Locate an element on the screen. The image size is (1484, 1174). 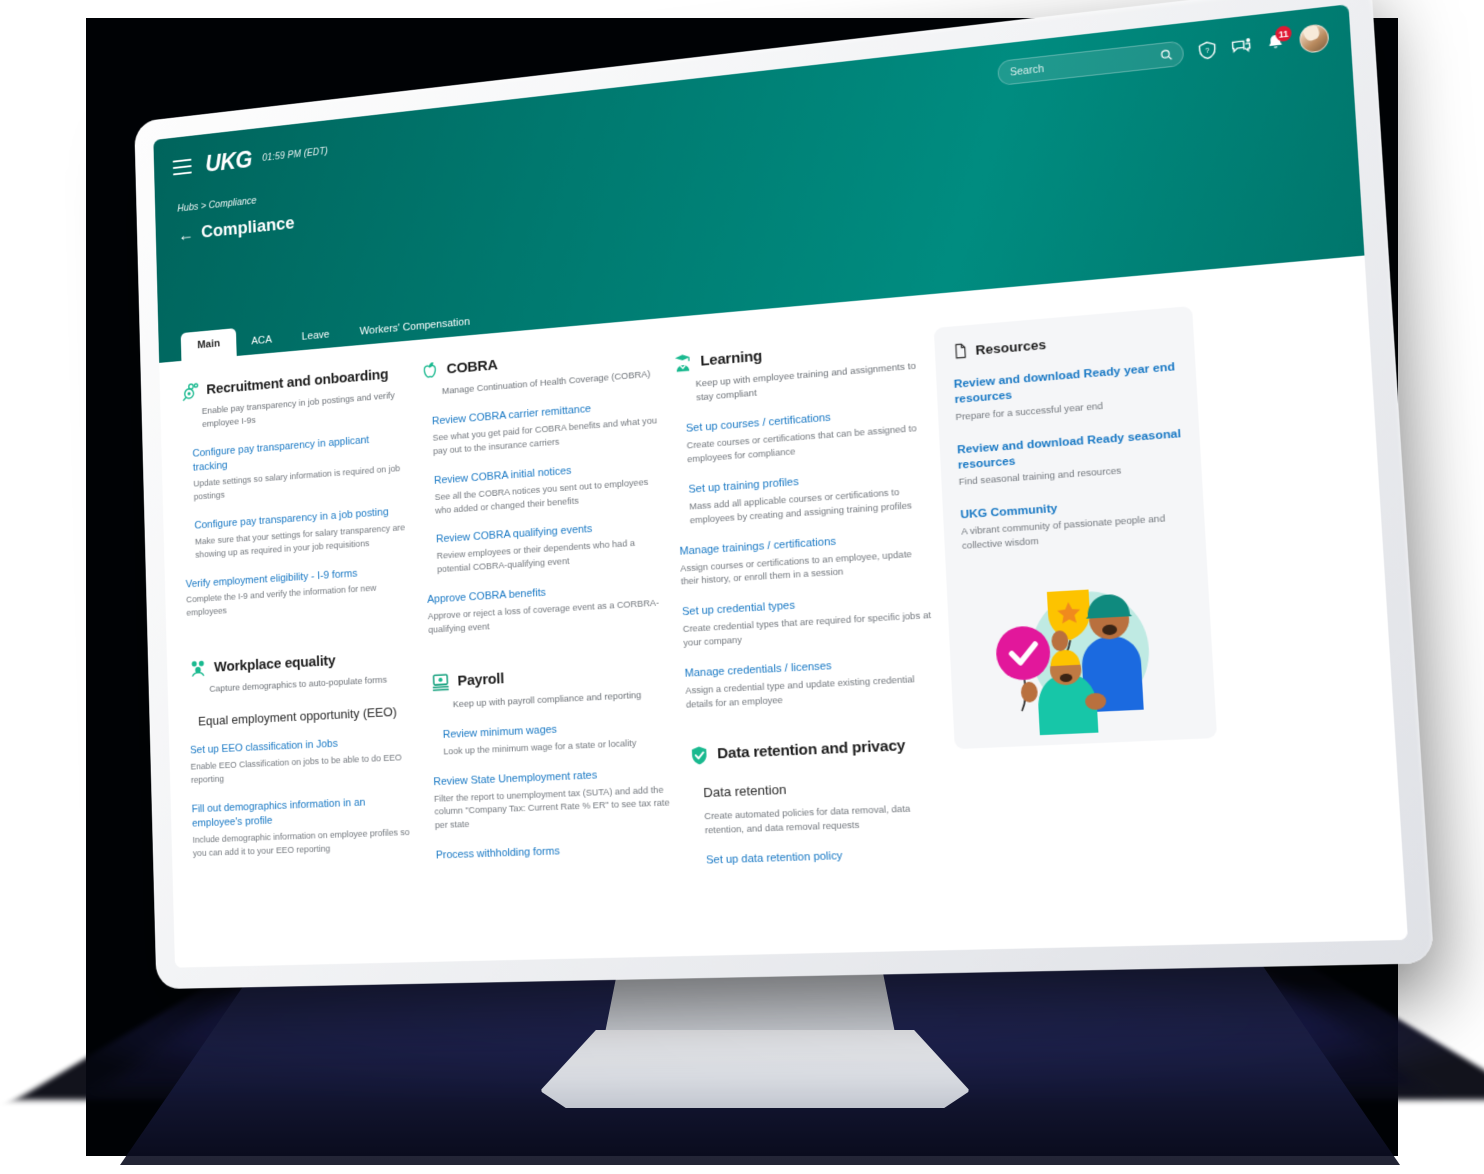
link-title: Process withholding forms is located at coordinates (556, 852).